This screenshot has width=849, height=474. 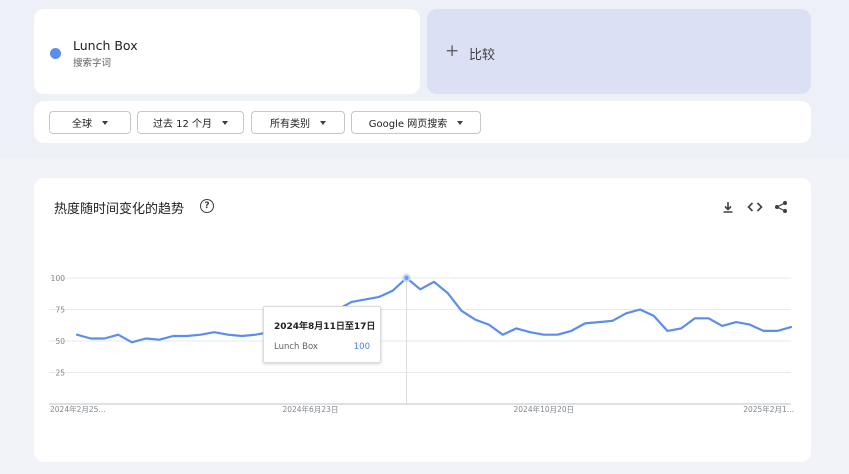 What do you see at coordinates (290, 124) in the screenshot?
I see `category-label: 所有类别` at bounding box center [290, 124].